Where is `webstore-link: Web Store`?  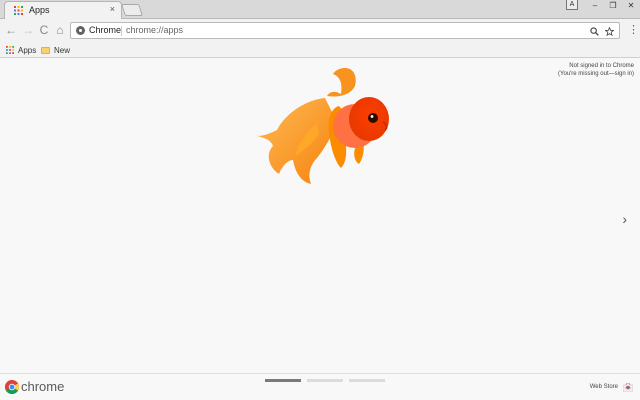 webstore-link: Web Store is located at coordinates (604, 387).